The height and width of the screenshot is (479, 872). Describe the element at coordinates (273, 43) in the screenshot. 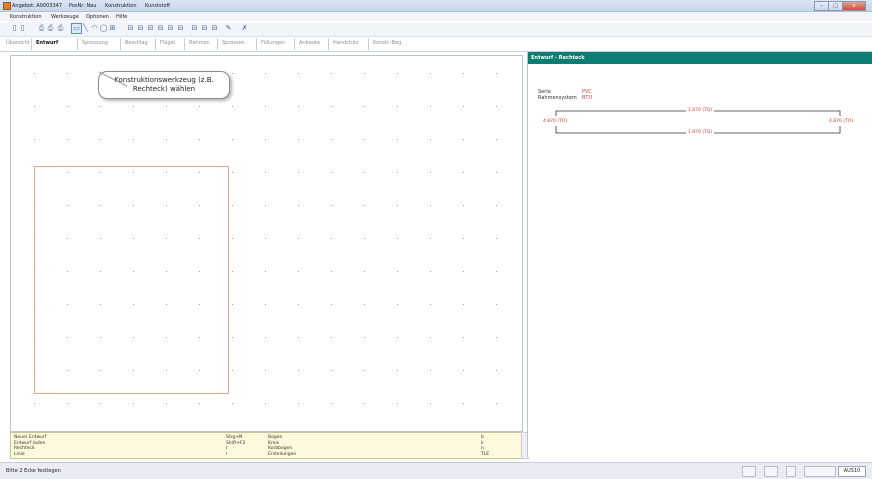

I see `tab-füllungen: Füllungen` at that location.